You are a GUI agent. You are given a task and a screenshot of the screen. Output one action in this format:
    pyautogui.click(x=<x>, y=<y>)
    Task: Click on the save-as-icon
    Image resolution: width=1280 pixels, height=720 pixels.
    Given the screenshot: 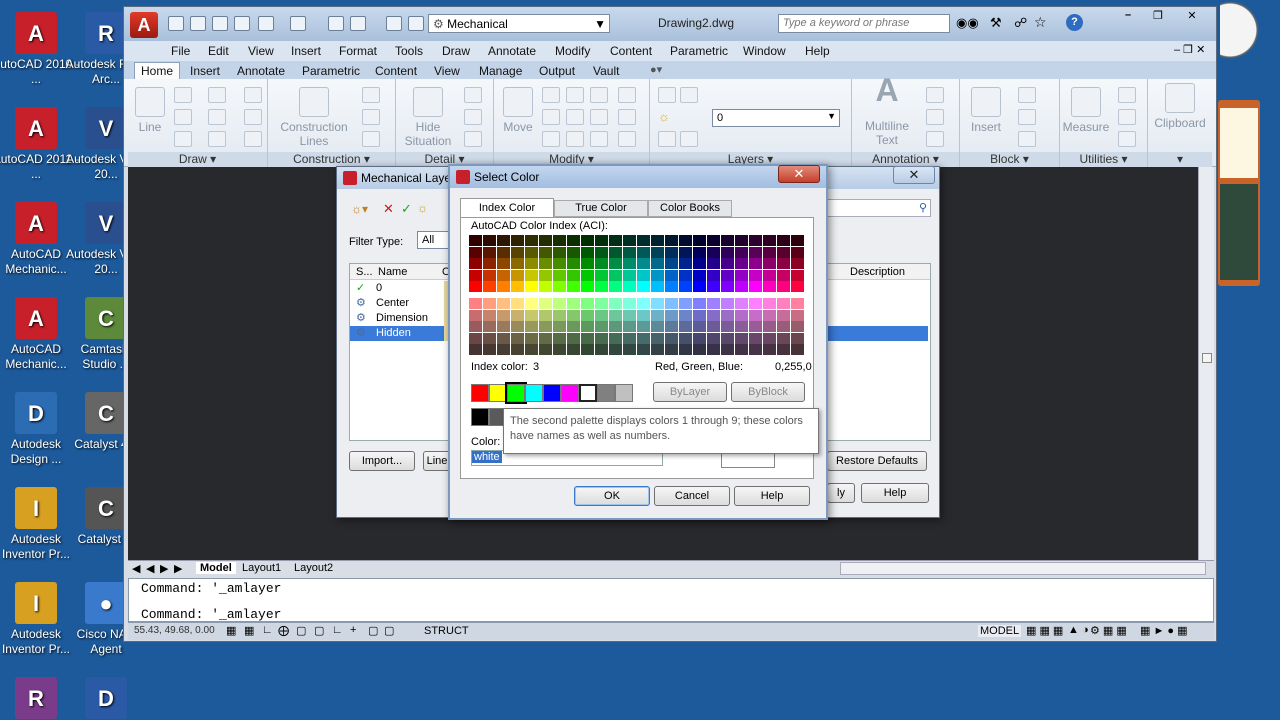 What is the action you would take?
    pyautogui.click(x=242, y=23)
    